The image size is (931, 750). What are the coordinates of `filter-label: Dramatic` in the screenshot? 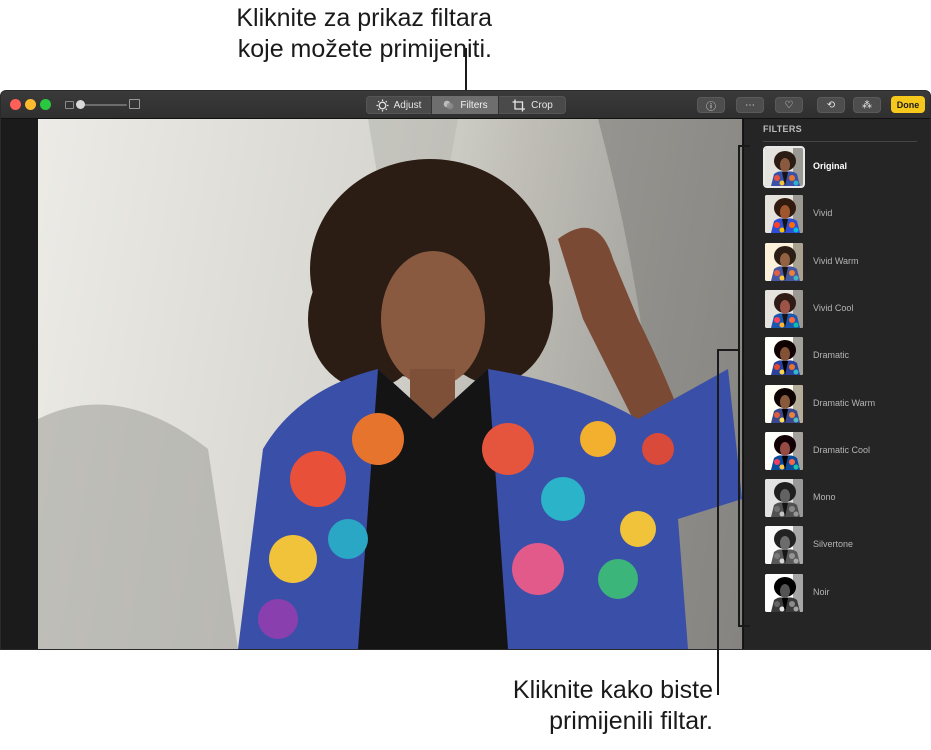 It's located at (831, 355).